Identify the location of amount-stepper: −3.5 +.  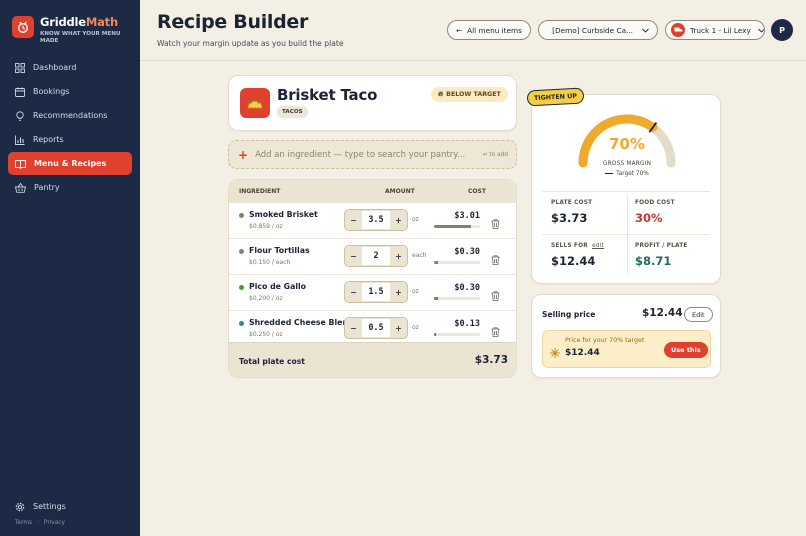
(376, 220).